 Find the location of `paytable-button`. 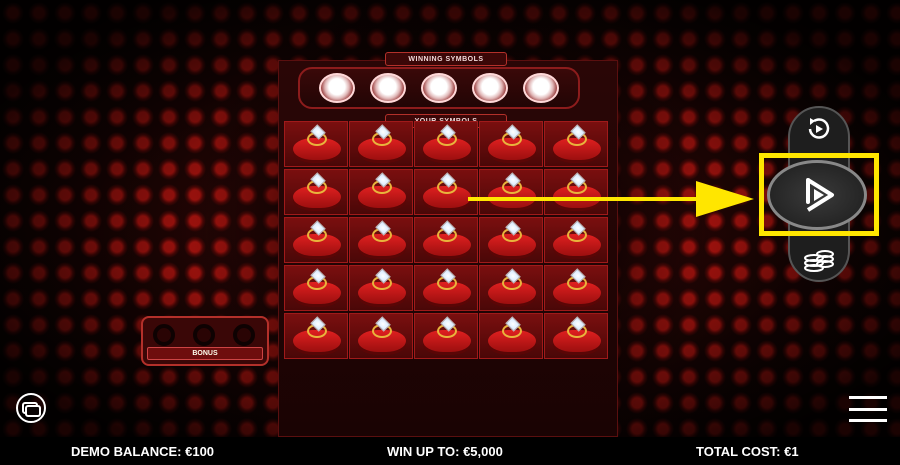

paytable-button is located at coordinates (31, 408).